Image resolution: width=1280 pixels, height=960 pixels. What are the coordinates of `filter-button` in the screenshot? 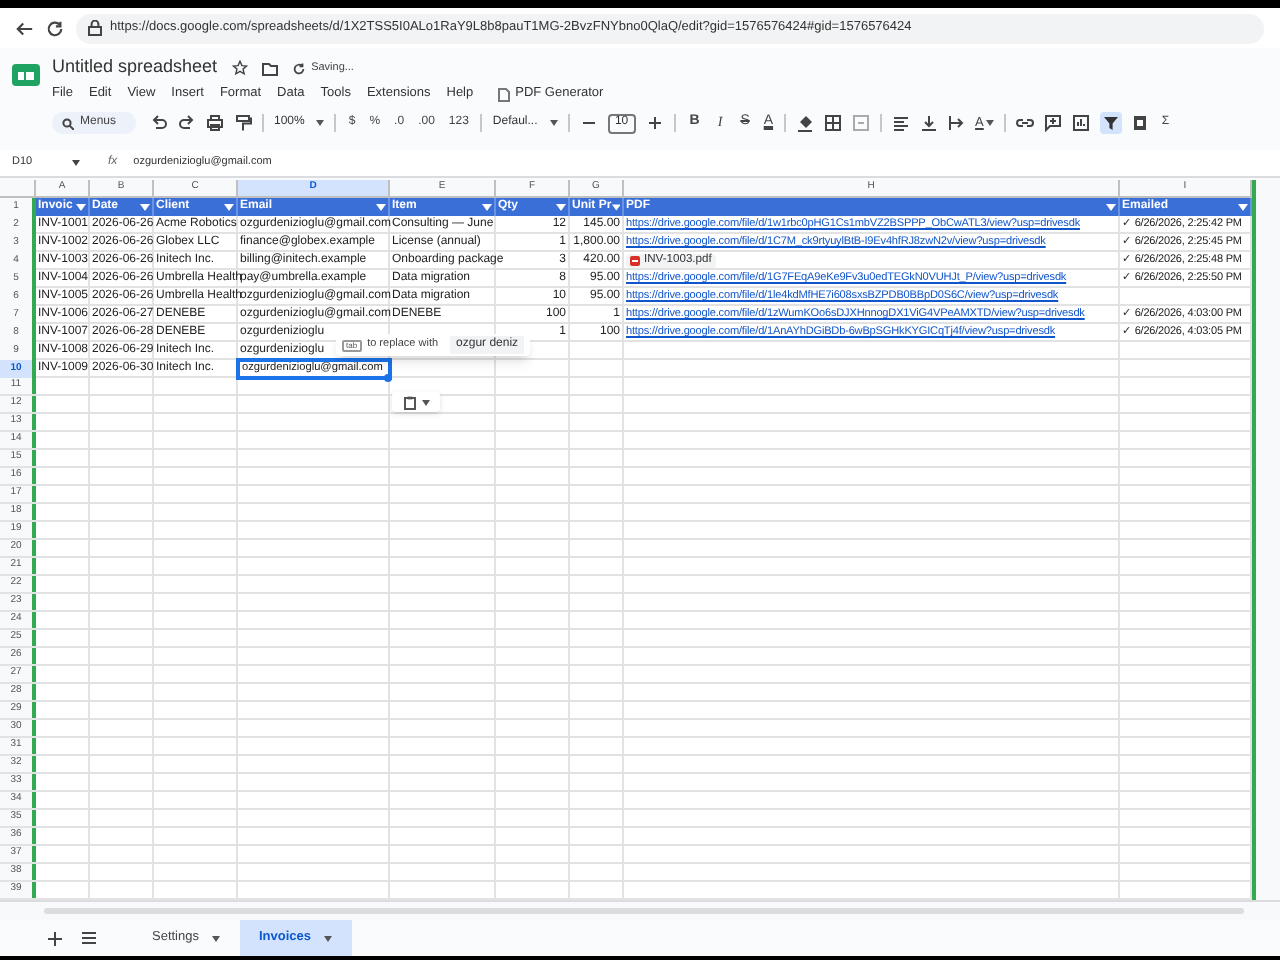 It's located at (1110, 123).